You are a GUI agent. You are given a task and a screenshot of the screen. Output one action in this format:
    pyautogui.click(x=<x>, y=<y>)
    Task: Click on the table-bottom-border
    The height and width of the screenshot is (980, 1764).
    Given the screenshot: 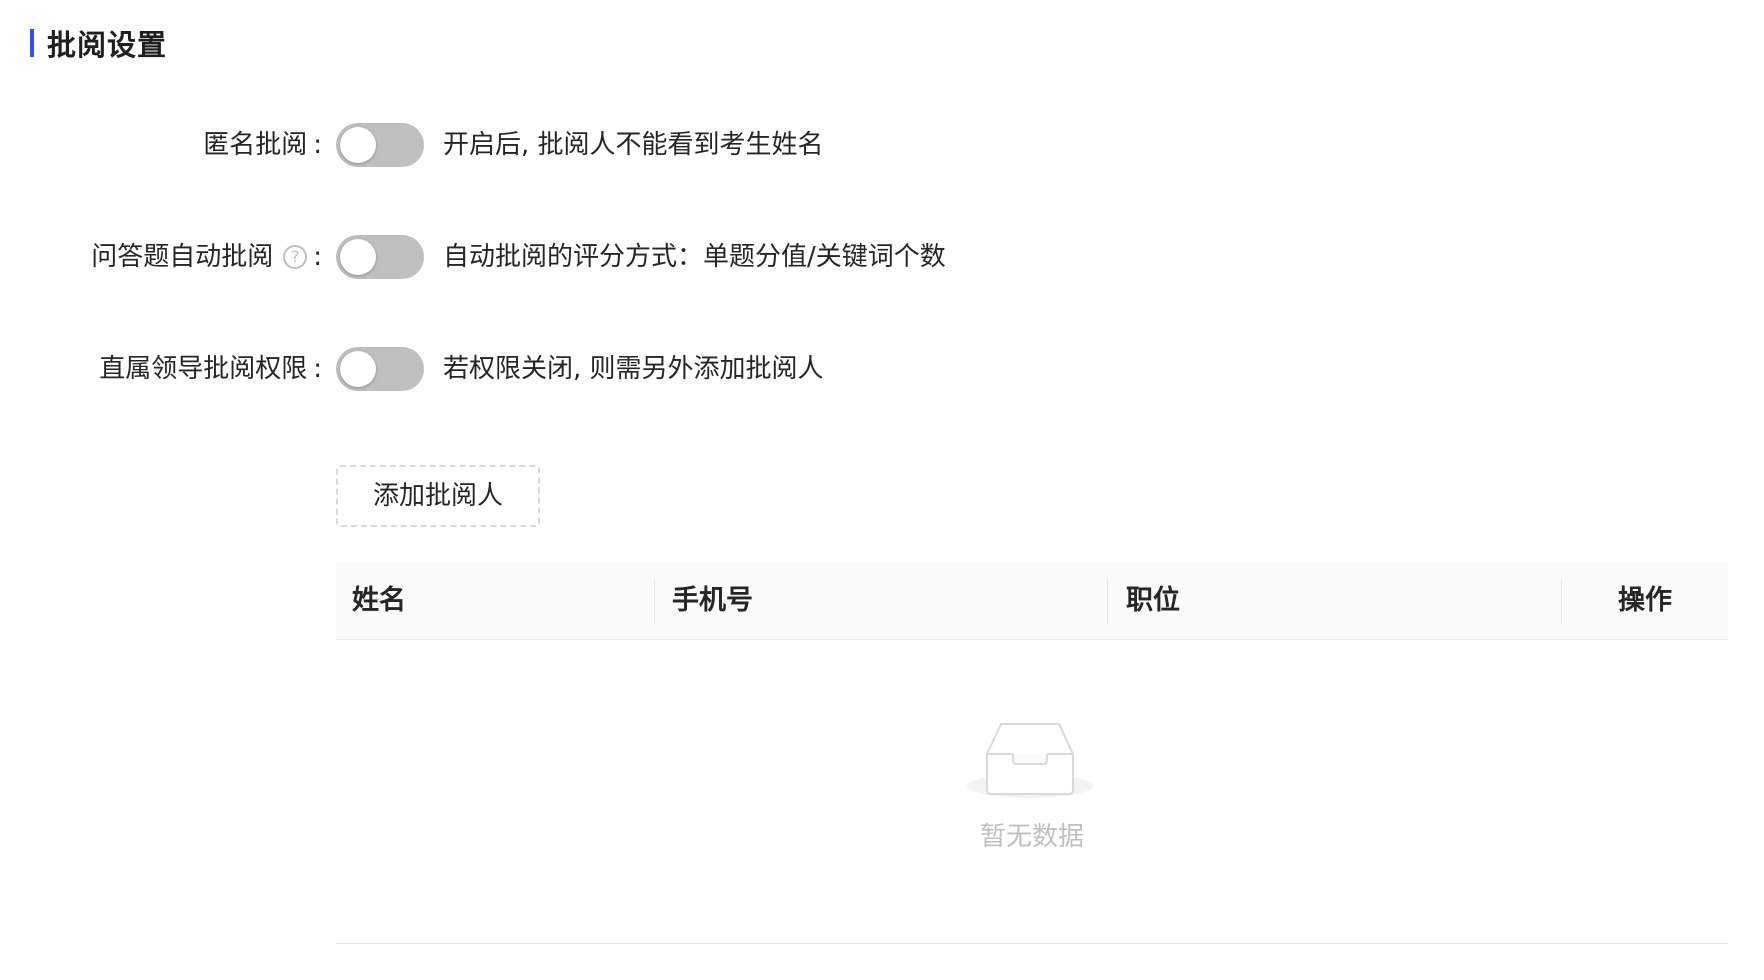 What is the action you would take?
    pyautogui.click(x=1032, y=943)
    